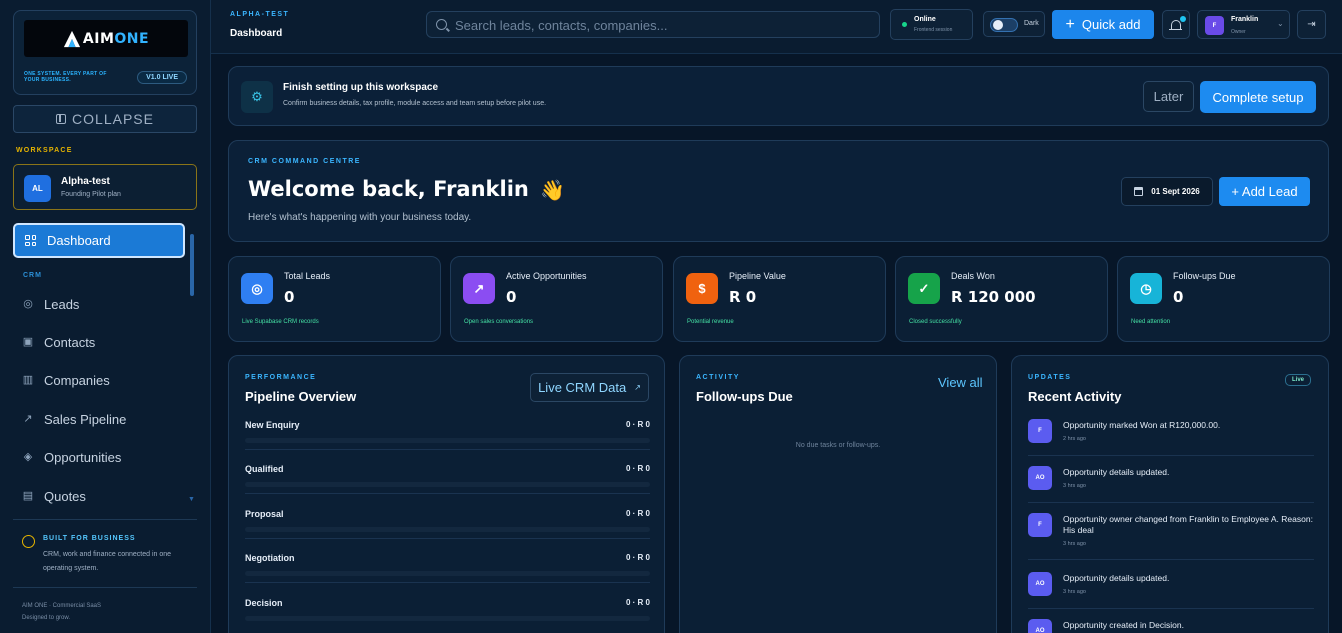 The image size is (1342, 633). I want to click on view-all-link: View all, so click(960, 382).